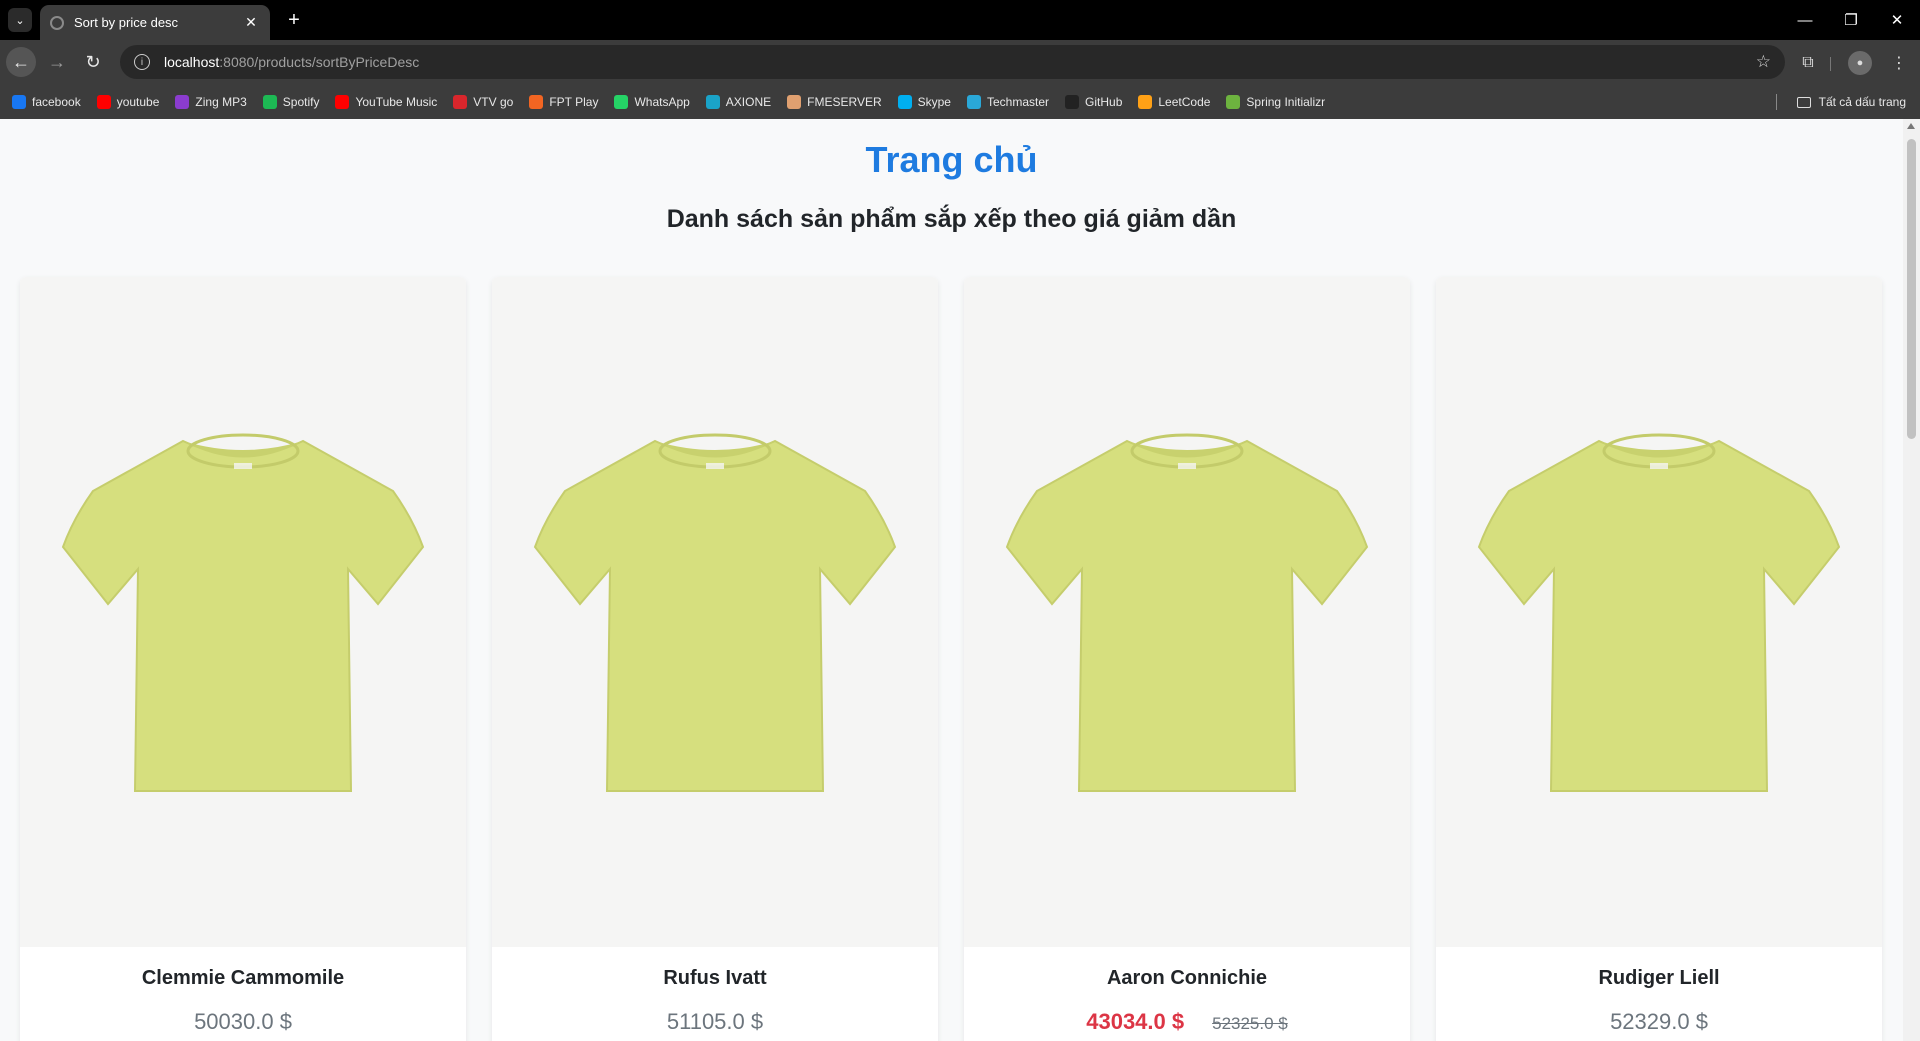 The width and height of the screenshot is (1920, 1041). What do you see at coordinates (1911, 580) in the screenshot?
I see `page-scrollbar` at bounding box center [1911, 580].